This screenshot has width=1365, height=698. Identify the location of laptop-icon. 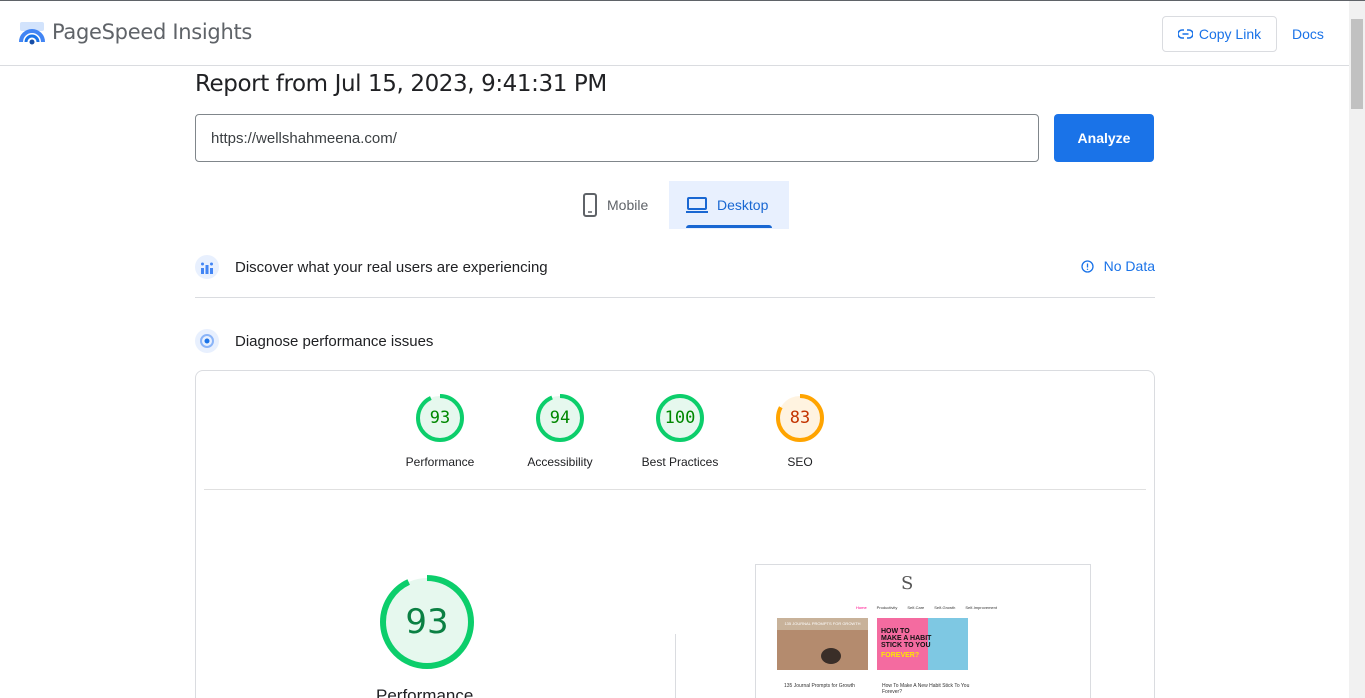
(697, 205).